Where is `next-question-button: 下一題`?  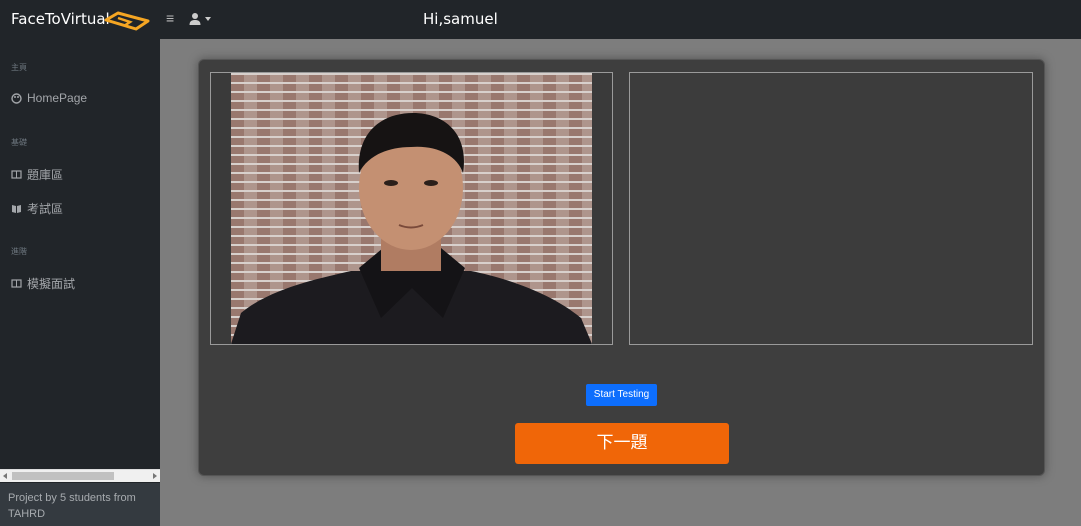 next-question-button: 下一題 is located at coordinates (622, 443).